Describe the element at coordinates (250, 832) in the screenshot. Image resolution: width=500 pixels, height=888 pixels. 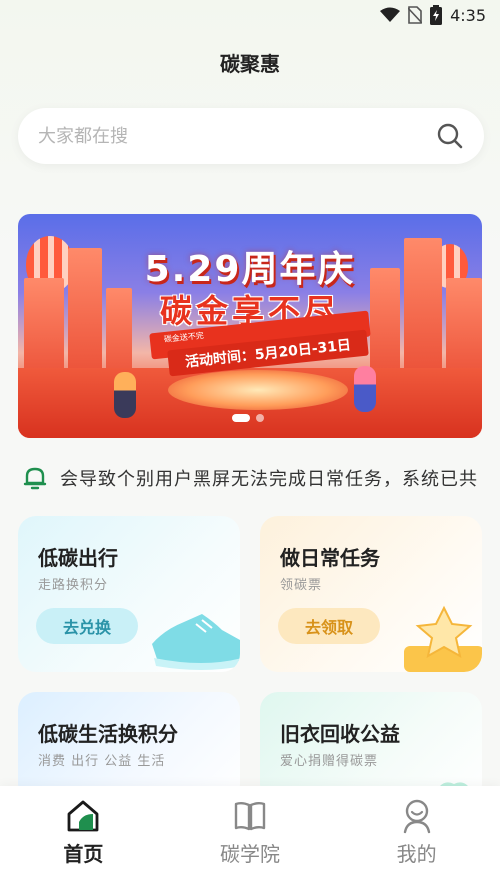
I see `tab-academy: 碳学院` at that location.